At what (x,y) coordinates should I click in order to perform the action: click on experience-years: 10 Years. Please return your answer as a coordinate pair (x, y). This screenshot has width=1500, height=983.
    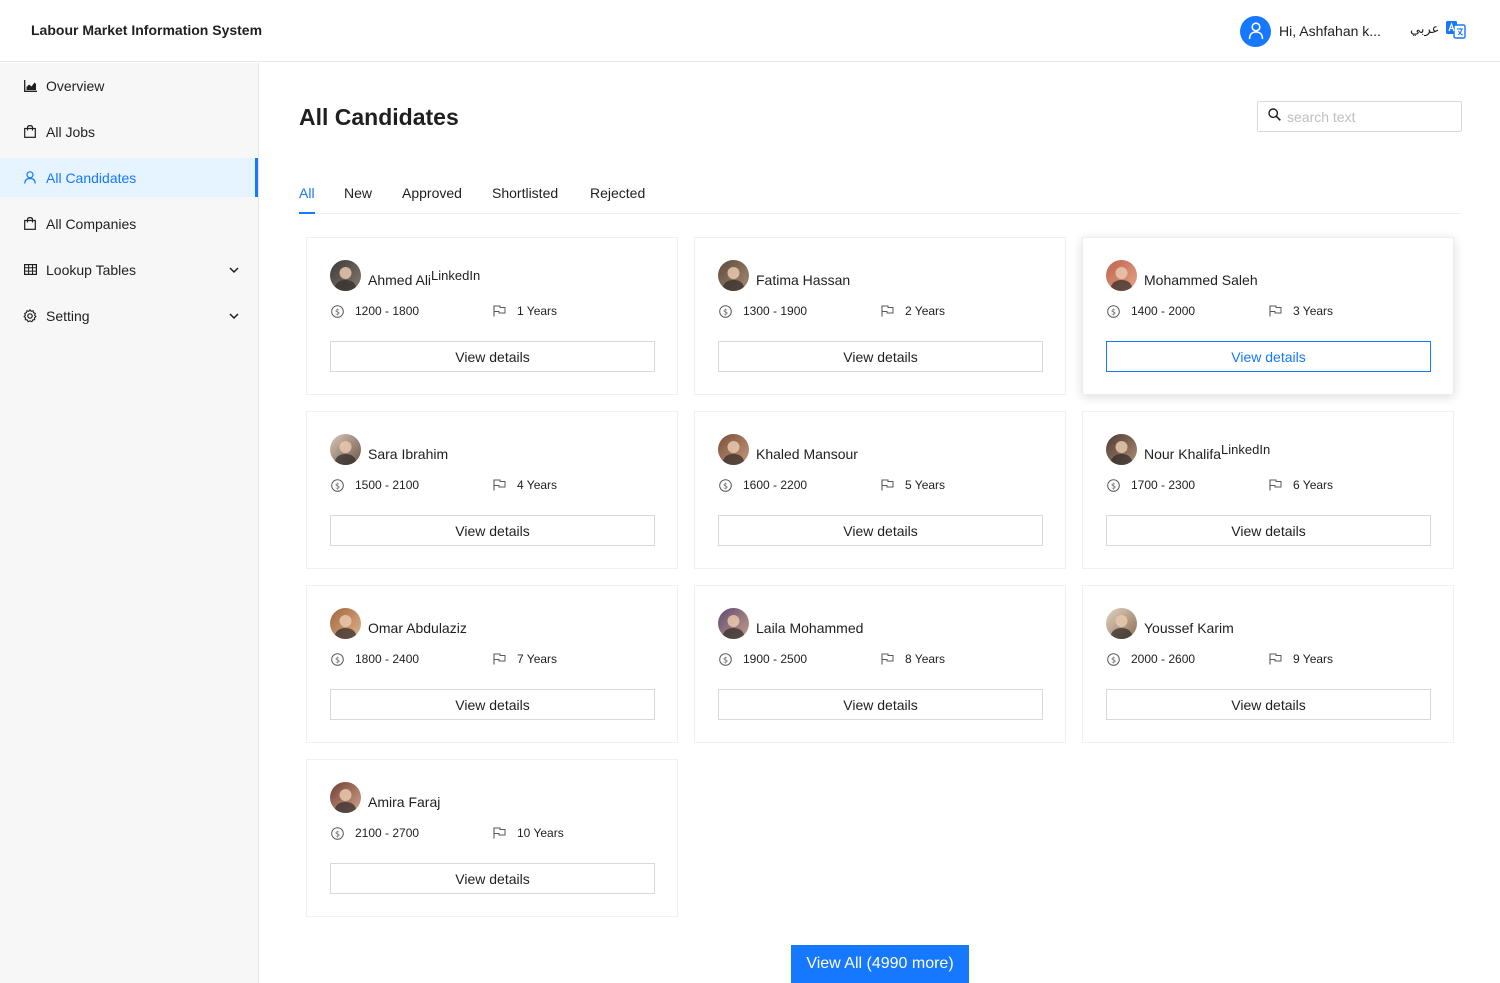
    Looking at the image, I should click on (540, 833).